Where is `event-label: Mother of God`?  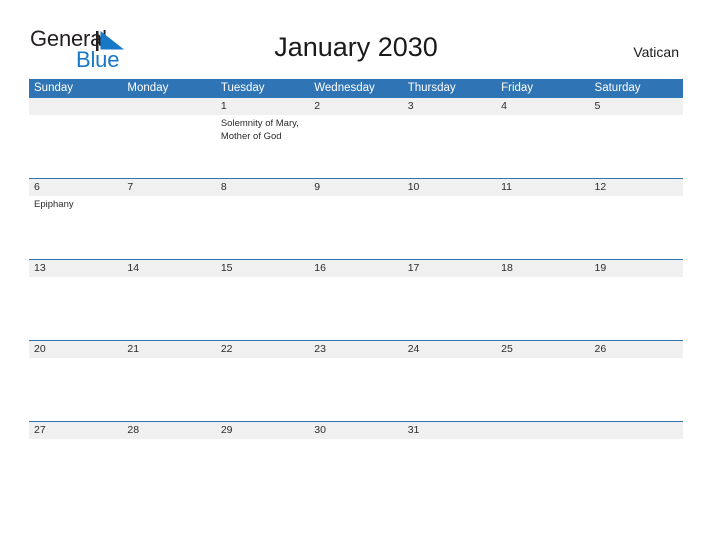
event-label: Mother of God is located at coordinates (251, 136).